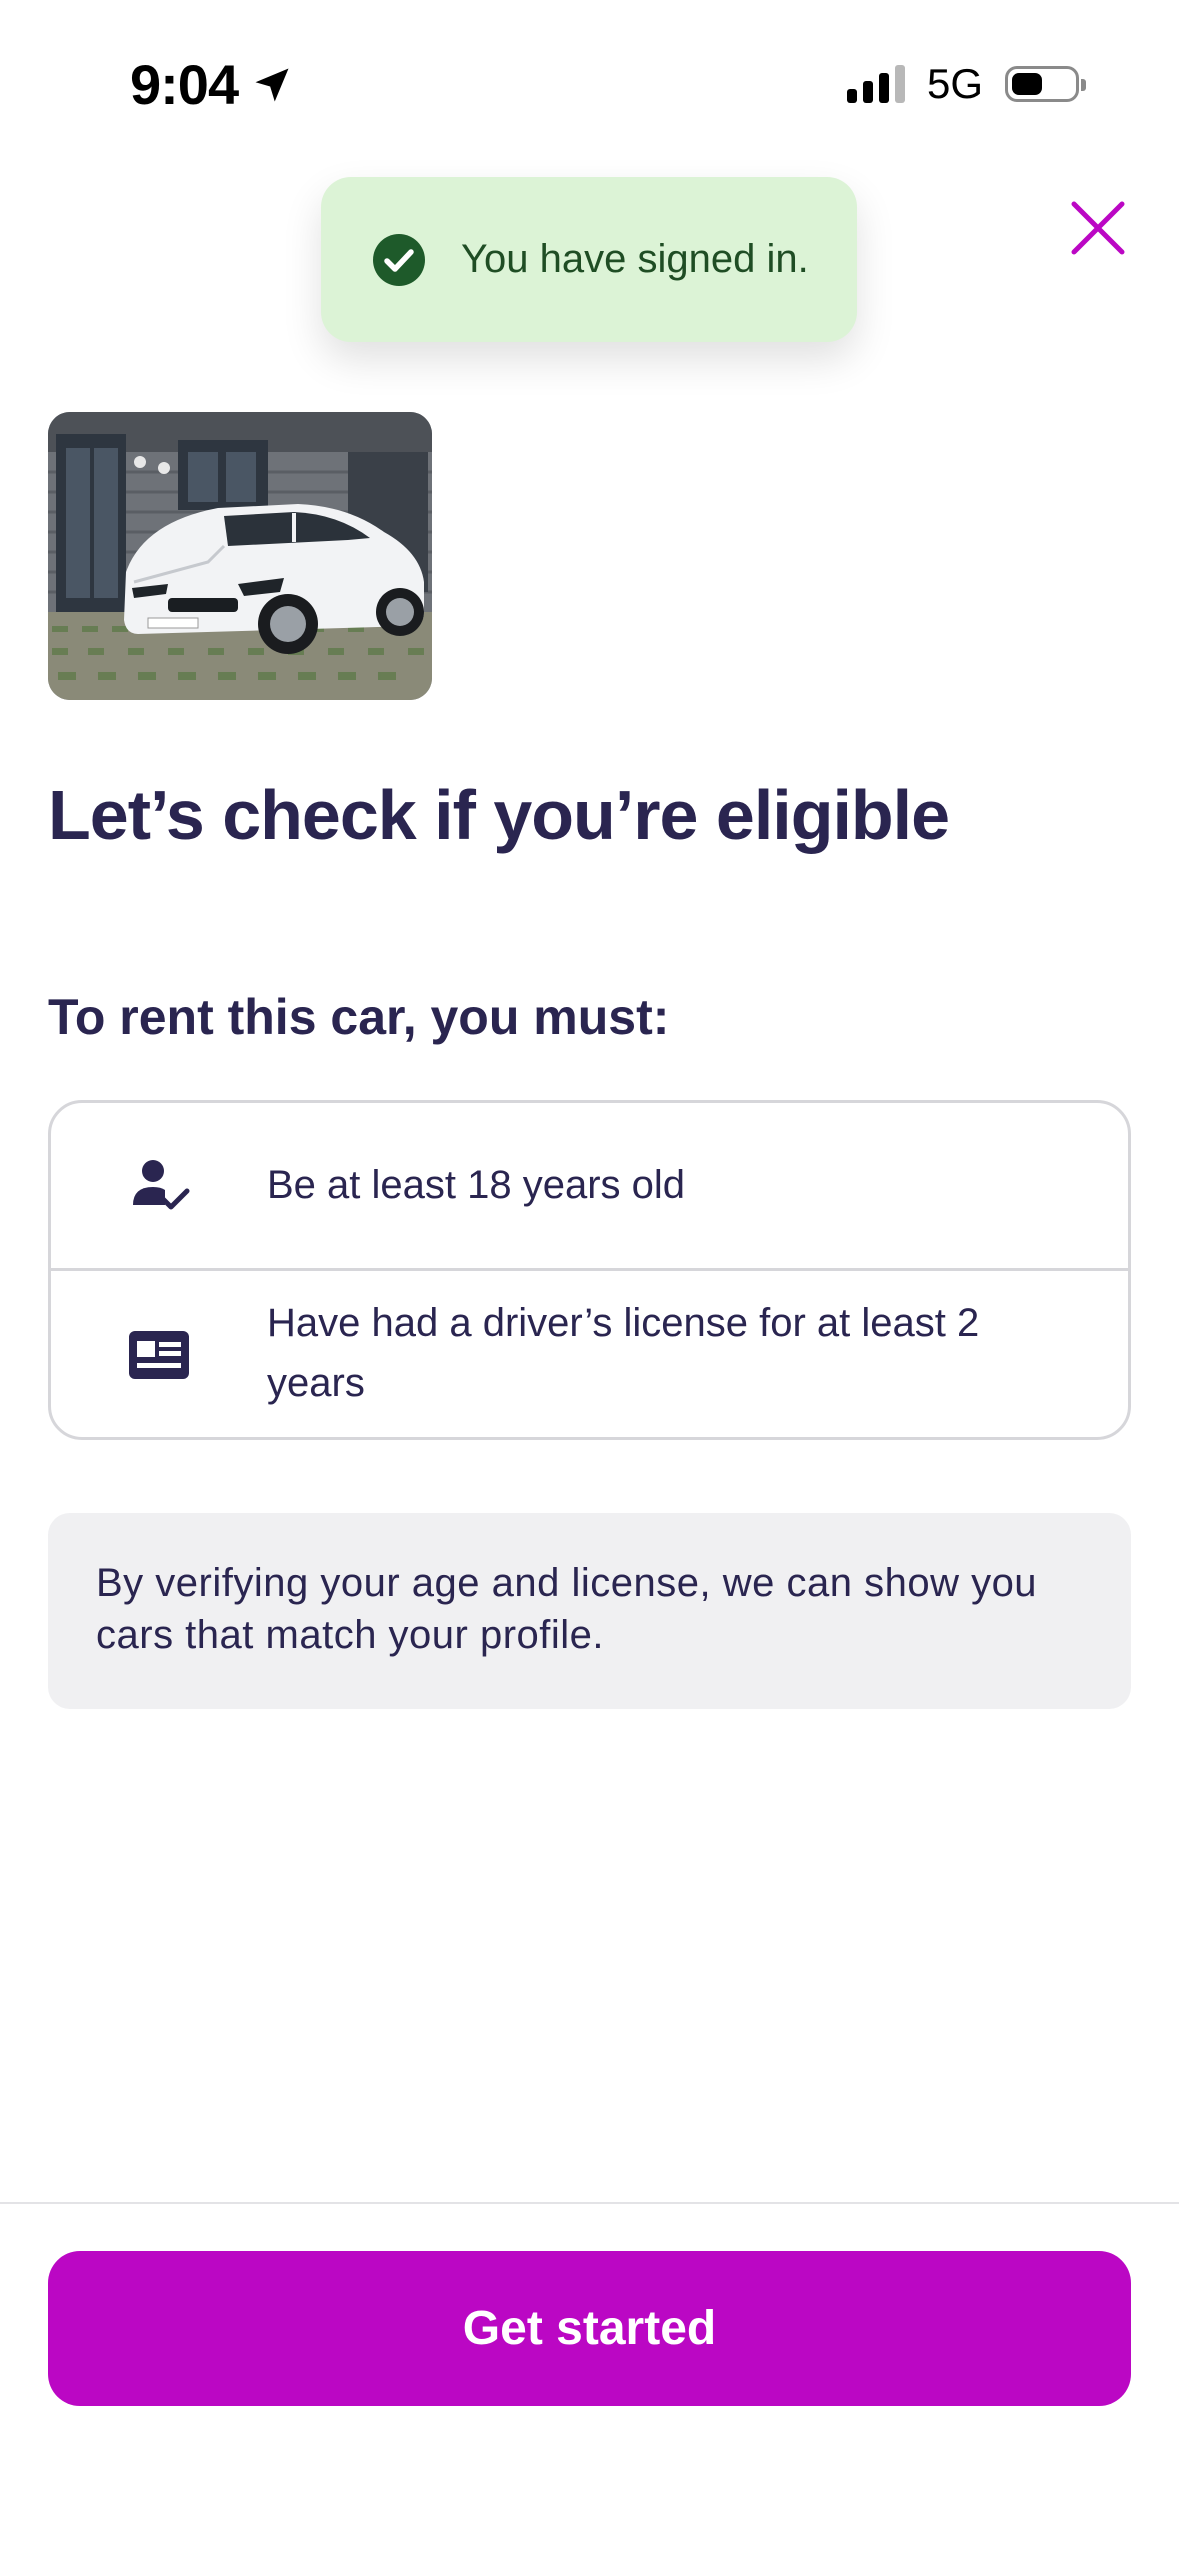 This screenshot has height=2556, width=1179. What do you see at coordinates (359, 1017) in the screenshot?
I see `requirements-heading: To rent this car, you must:` at bounding box center [359, 1017].